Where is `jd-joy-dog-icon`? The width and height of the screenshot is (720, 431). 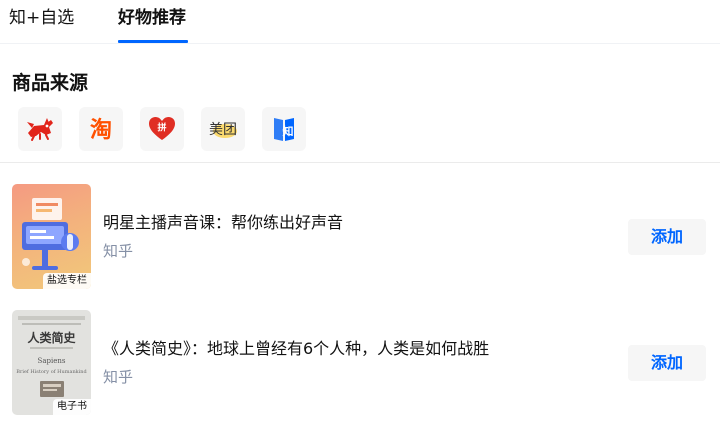 jd-joy-dog-icon is located at coordinates (40, 129).